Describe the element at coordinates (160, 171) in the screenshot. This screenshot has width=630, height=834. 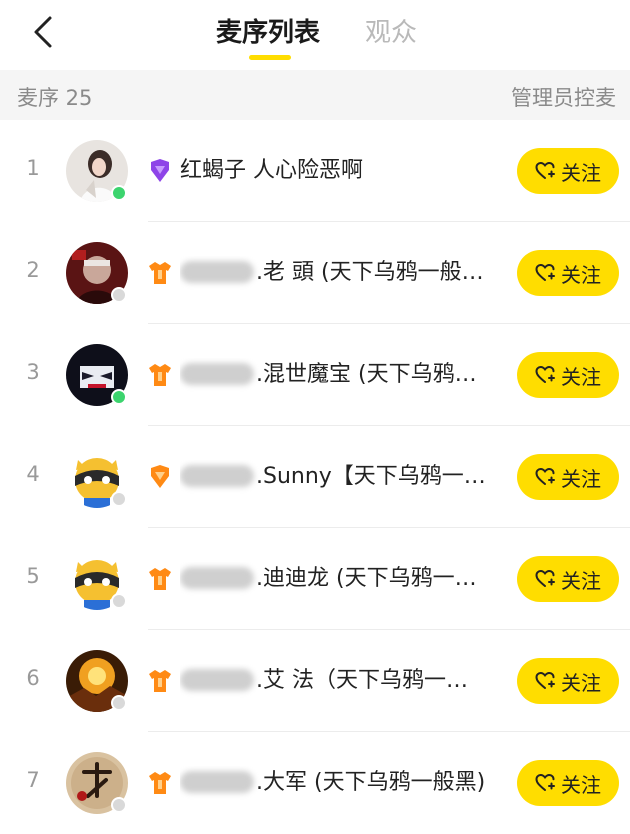
I see `purple-crest-icon` at that location.